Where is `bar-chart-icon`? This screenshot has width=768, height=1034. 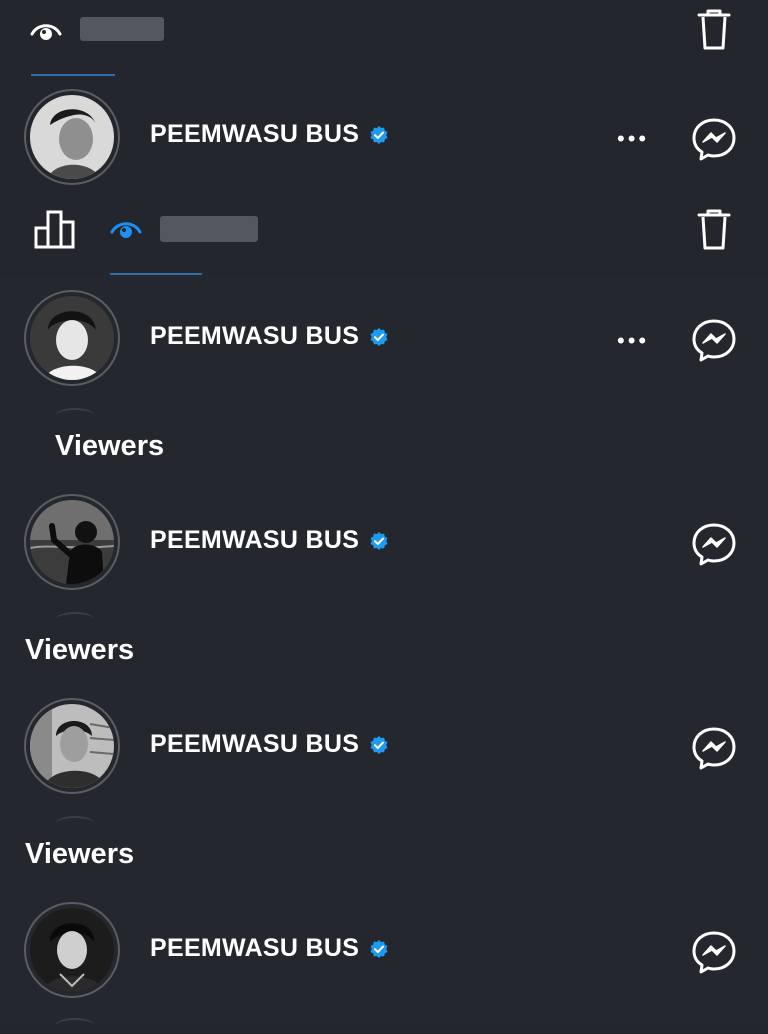
bar-chart-icon is located at coordinates (55, 228).